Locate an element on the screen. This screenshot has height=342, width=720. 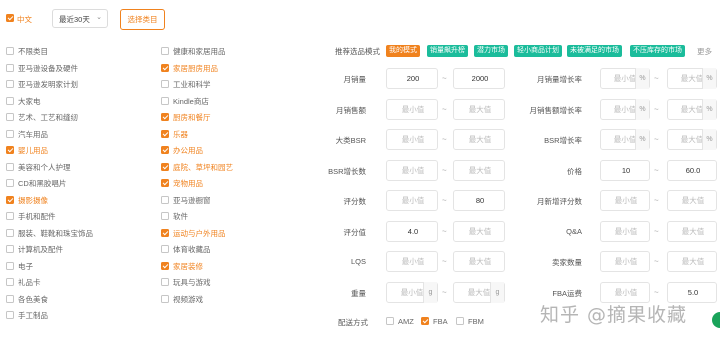
filter-max-input: 80 is located at coordinates (479, 200).